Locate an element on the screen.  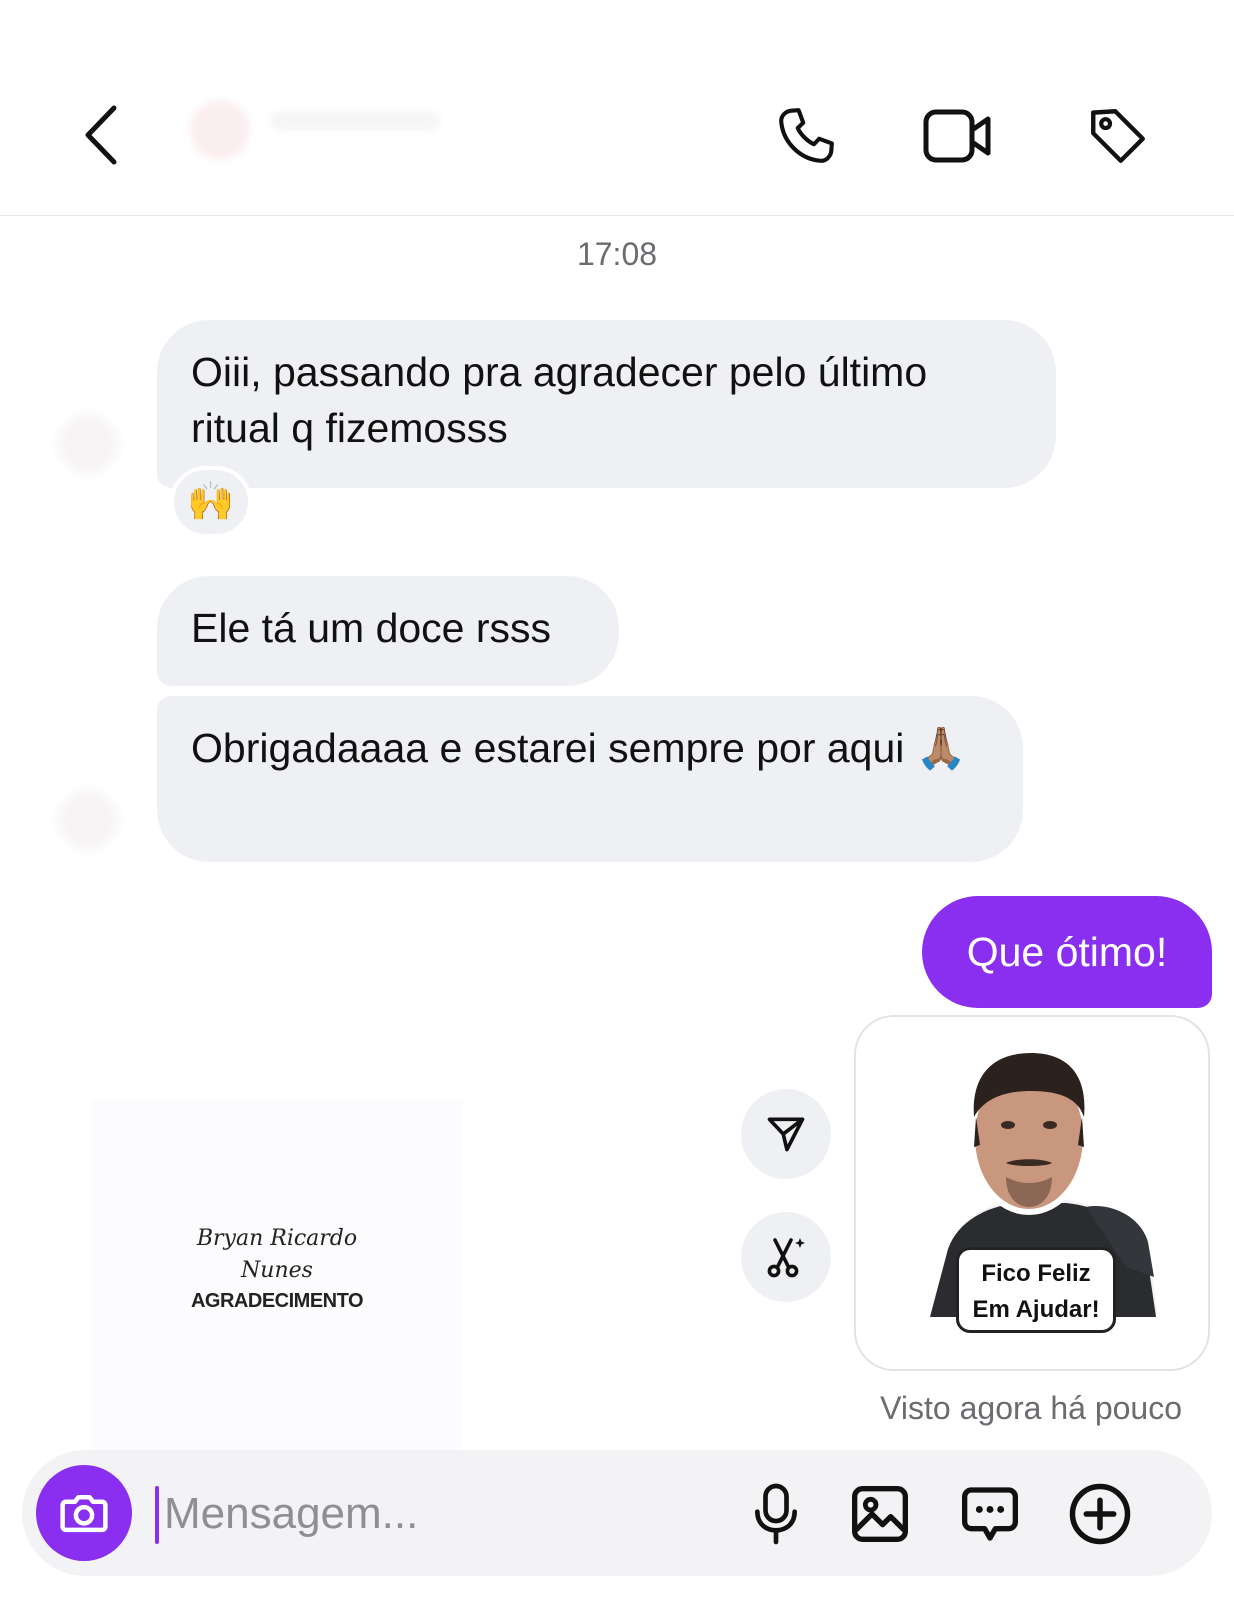
image-icon is located at coordinates (880, 1514).